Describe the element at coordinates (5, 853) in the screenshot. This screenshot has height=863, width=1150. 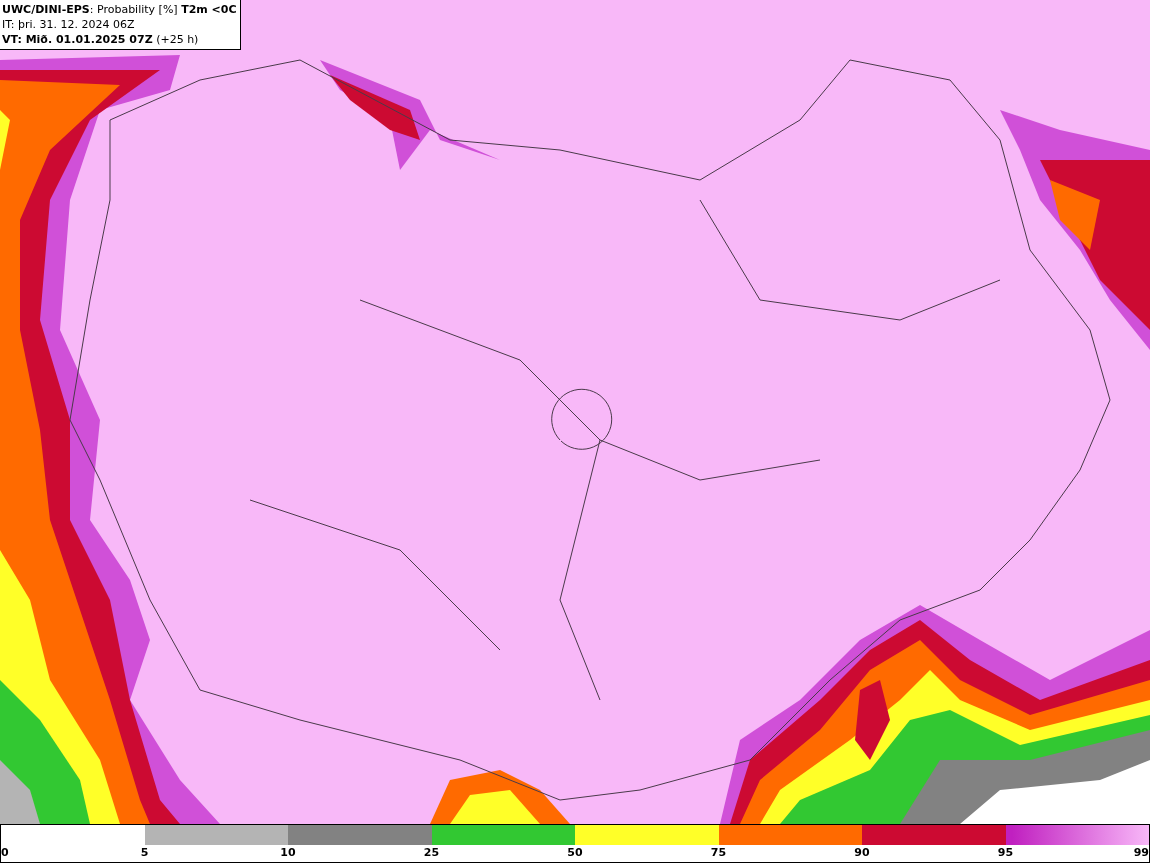
I see `legend-label: 0` at that location.